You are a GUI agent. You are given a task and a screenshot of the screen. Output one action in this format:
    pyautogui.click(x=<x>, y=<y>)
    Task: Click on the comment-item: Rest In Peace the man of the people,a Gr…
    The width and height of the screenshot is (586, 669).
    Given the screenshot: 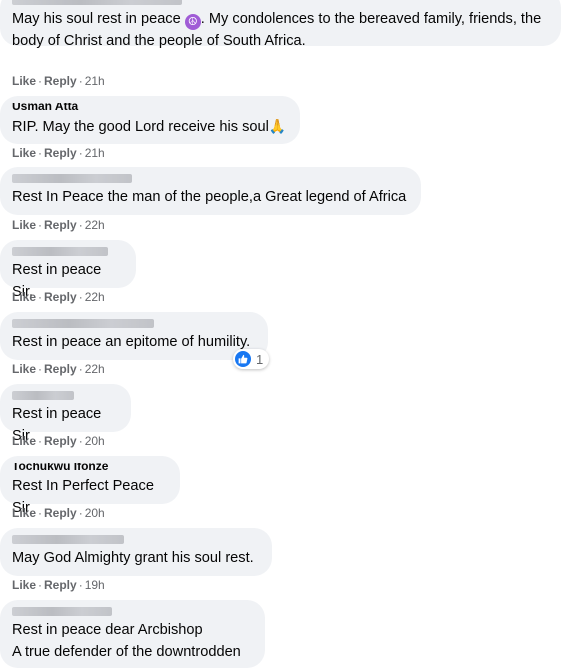 What is the action you would take?
    pyautogui.click(x=210, y=191)
    